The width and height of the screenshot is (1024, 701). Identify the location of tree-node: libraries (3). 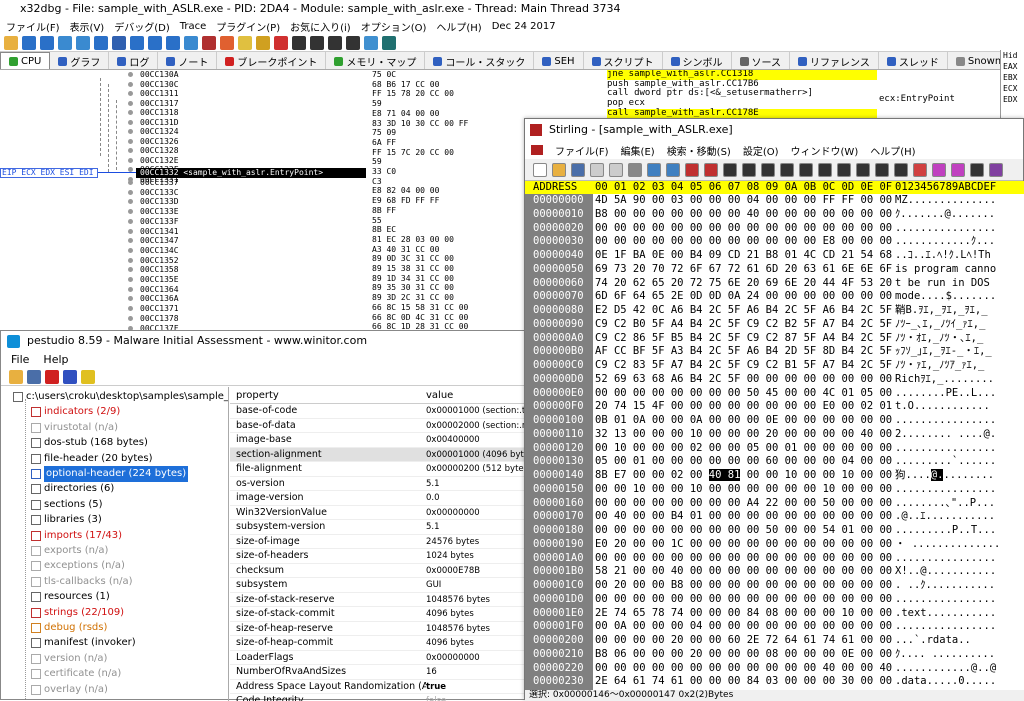
(66, 520).